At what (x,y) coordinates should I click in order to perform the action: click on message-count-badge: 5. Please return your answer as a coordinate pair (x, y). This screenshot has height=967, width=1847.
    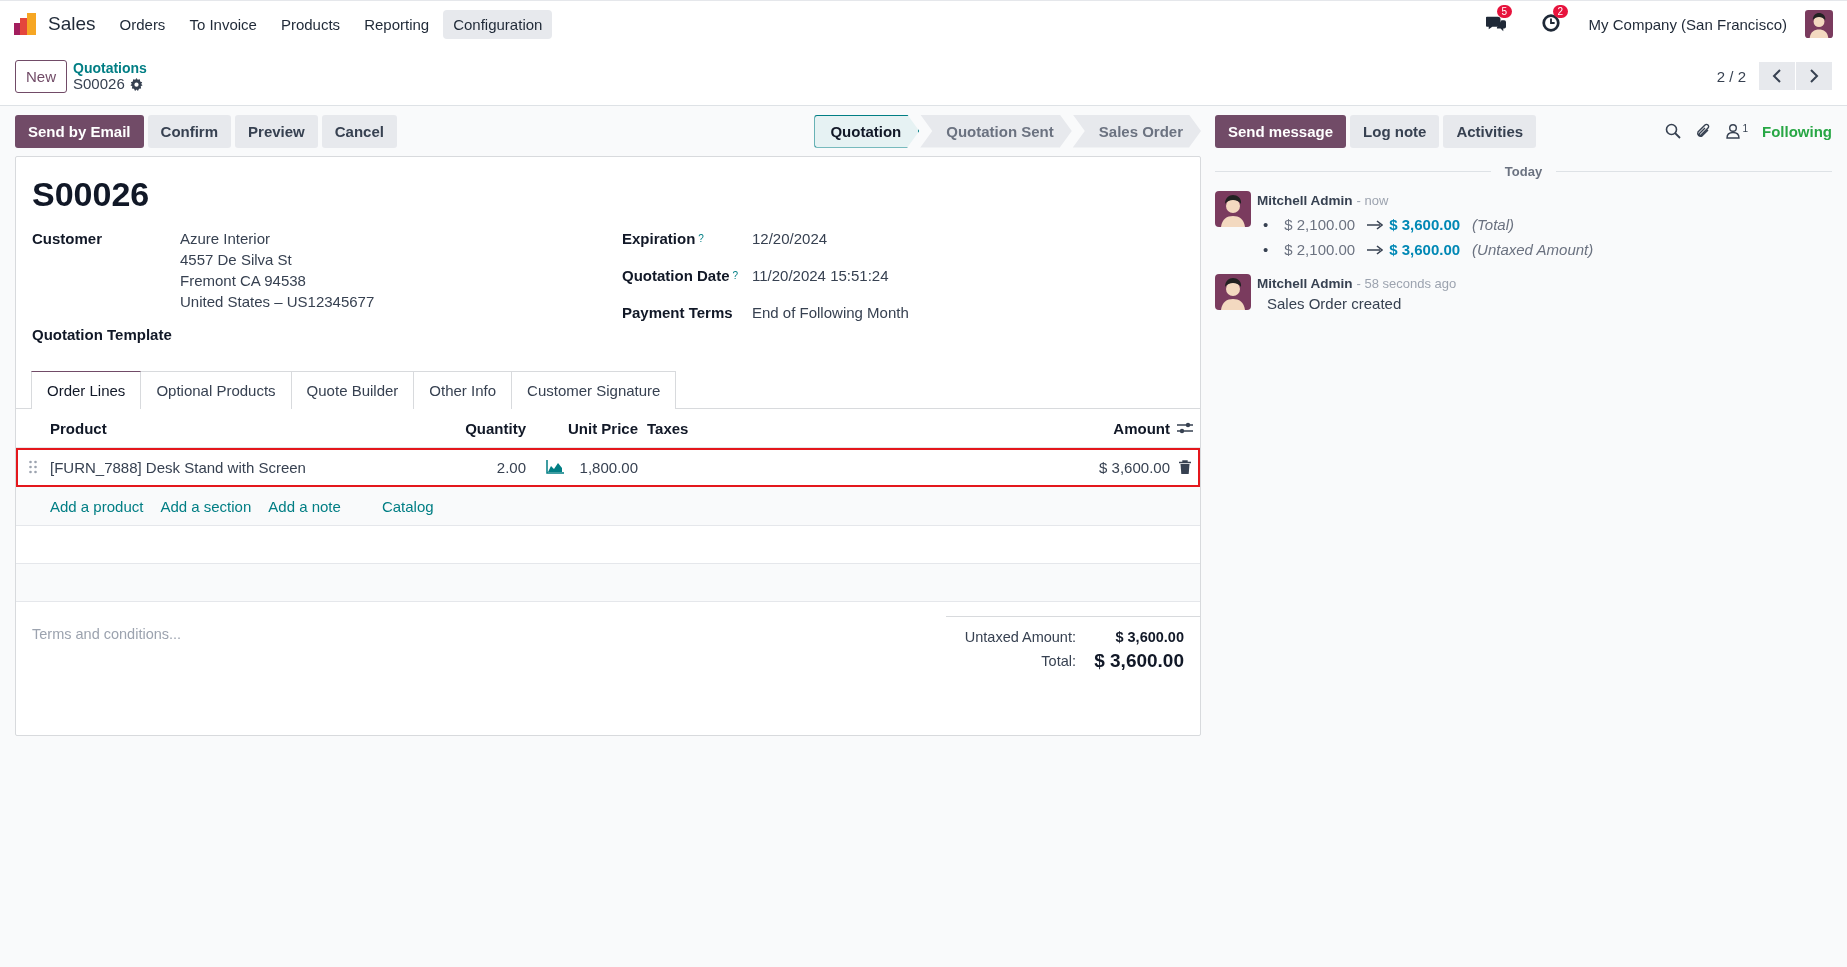
    Looking at the image, I should click on (1504, 11).